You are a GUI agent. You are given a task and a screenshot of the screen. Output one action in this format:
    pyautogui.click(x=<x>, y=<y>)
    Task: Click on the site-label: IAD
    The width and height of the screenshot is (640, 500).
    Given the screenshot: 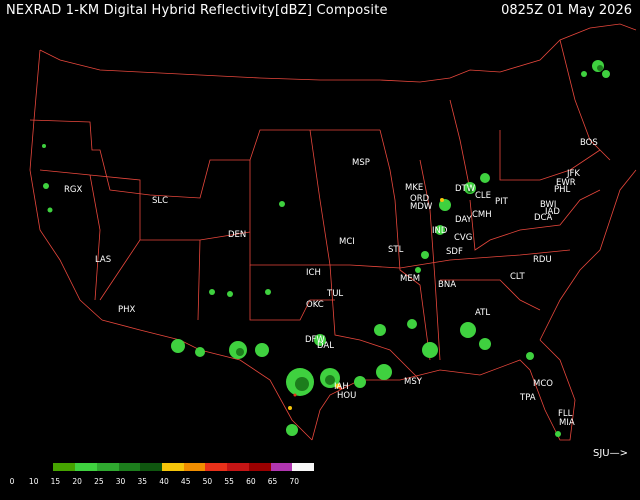 What is the action you would take?
    pyautogui.click(x=552, y=212)
    